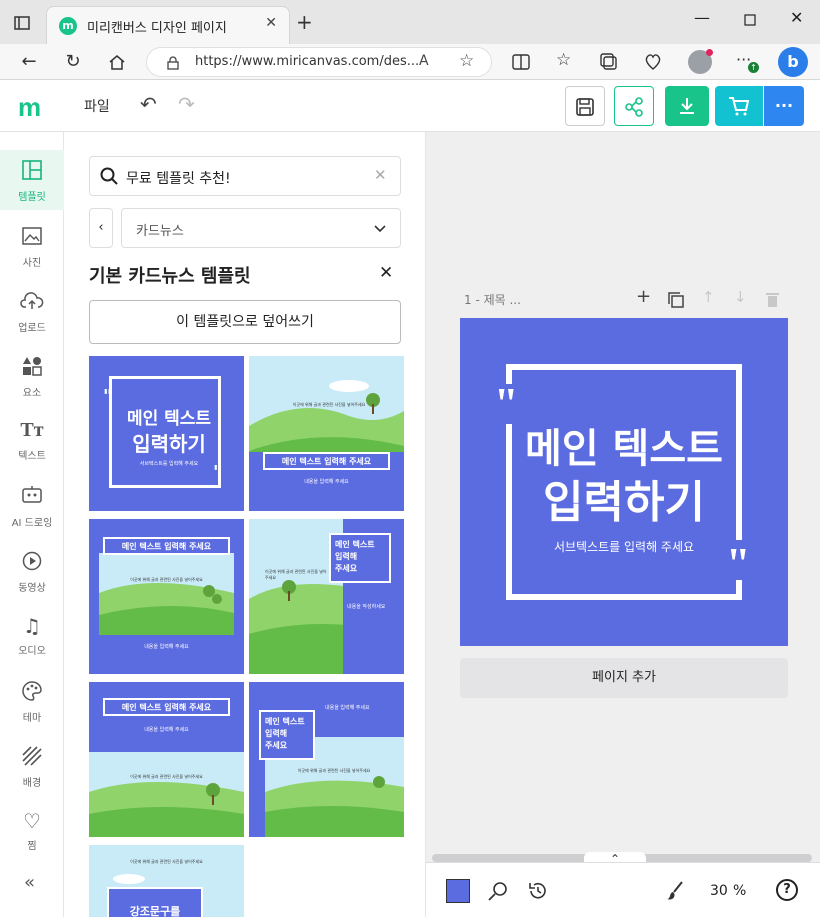 This screenshot has width=820, height=917. I want to click on minimize-icon: —, so click(702, 17).